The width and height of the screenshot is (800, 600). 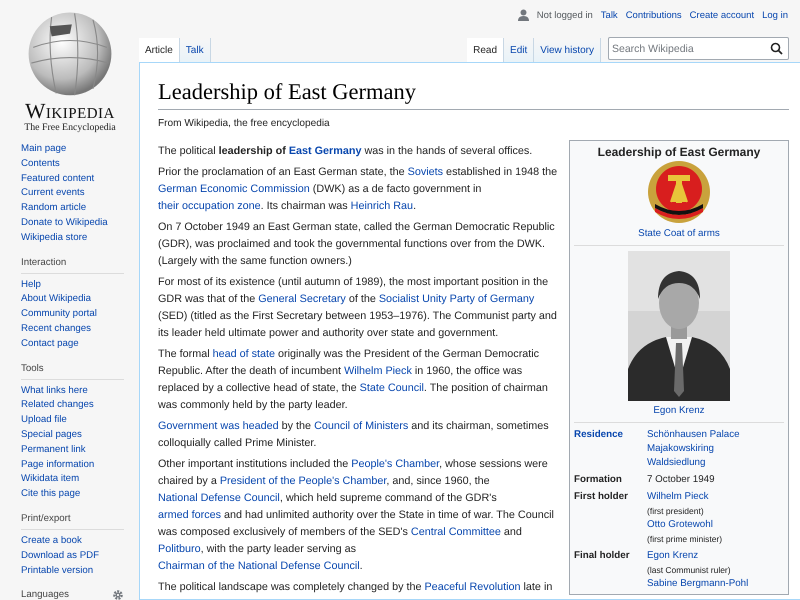 What do you see at coordinates (57, 179) in the screenshot?
I see `sidebar-link: Featured content` at bounding box center [57, 179].